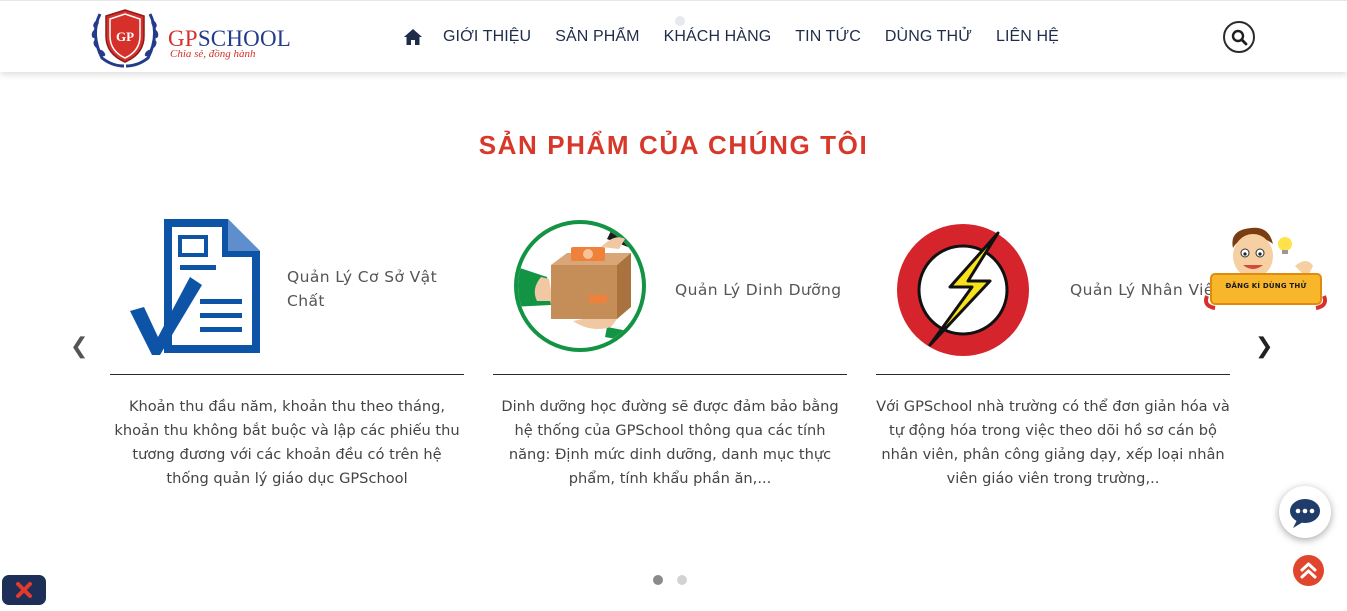  What do you see at coordinates (963, 290) in the screenshot?
I see `lightning-bolt-icon` at bounding box center [963, 290].